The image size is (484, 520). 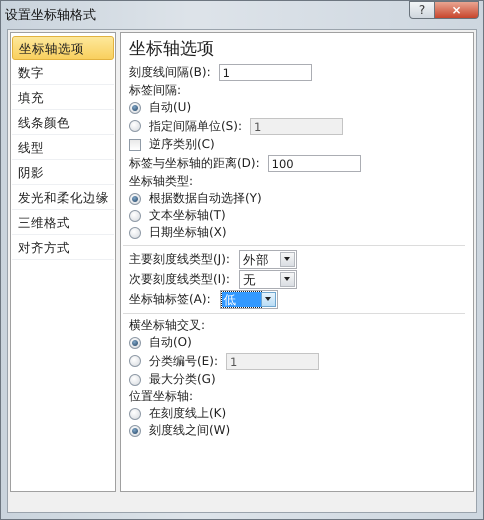 I want to click on sidebar-item: 填充, so click(x=63, y=98).